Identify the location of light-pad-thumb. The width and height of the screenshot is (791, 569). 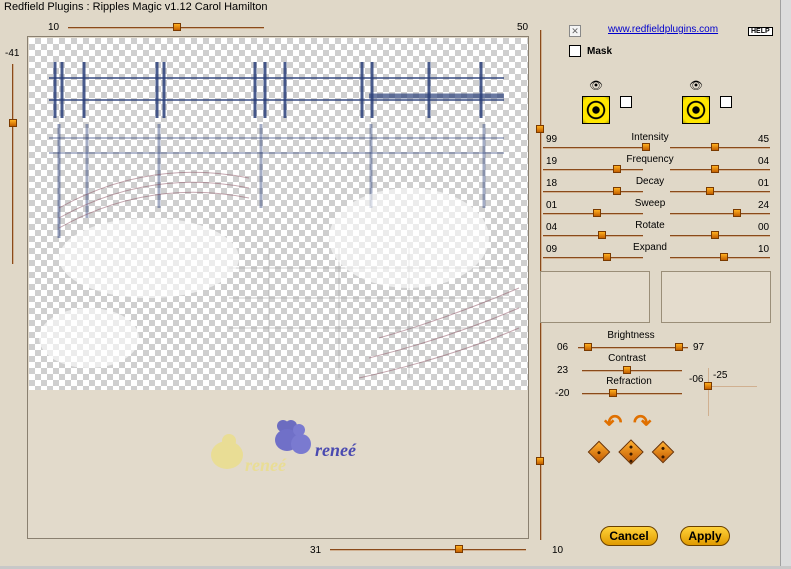
(708, 386).